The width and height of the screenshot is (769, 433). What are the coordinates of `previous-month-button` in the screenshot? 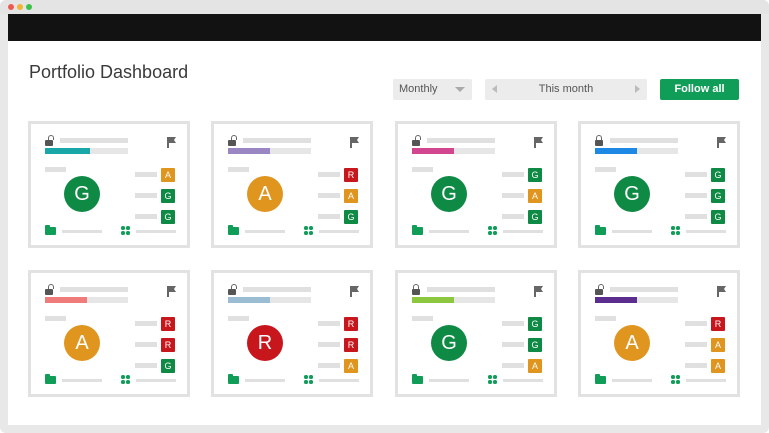 It's located at (495, 89).